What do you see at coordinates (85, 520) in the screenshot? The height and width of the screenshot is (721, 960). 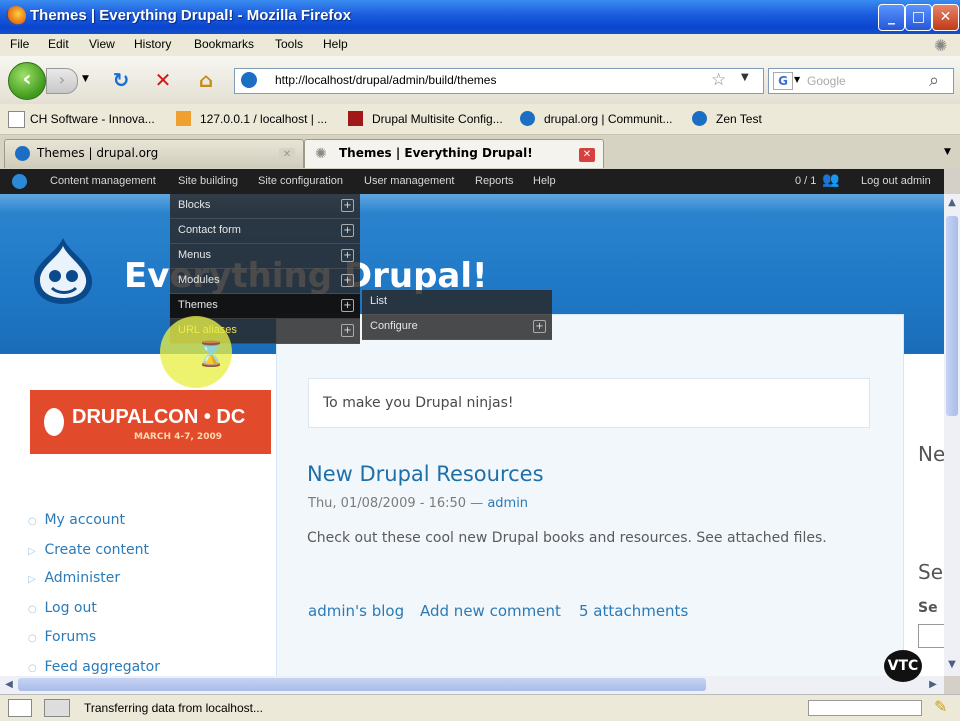 I see `sidebar-item-label: My account` at bounding box center [85, 520].